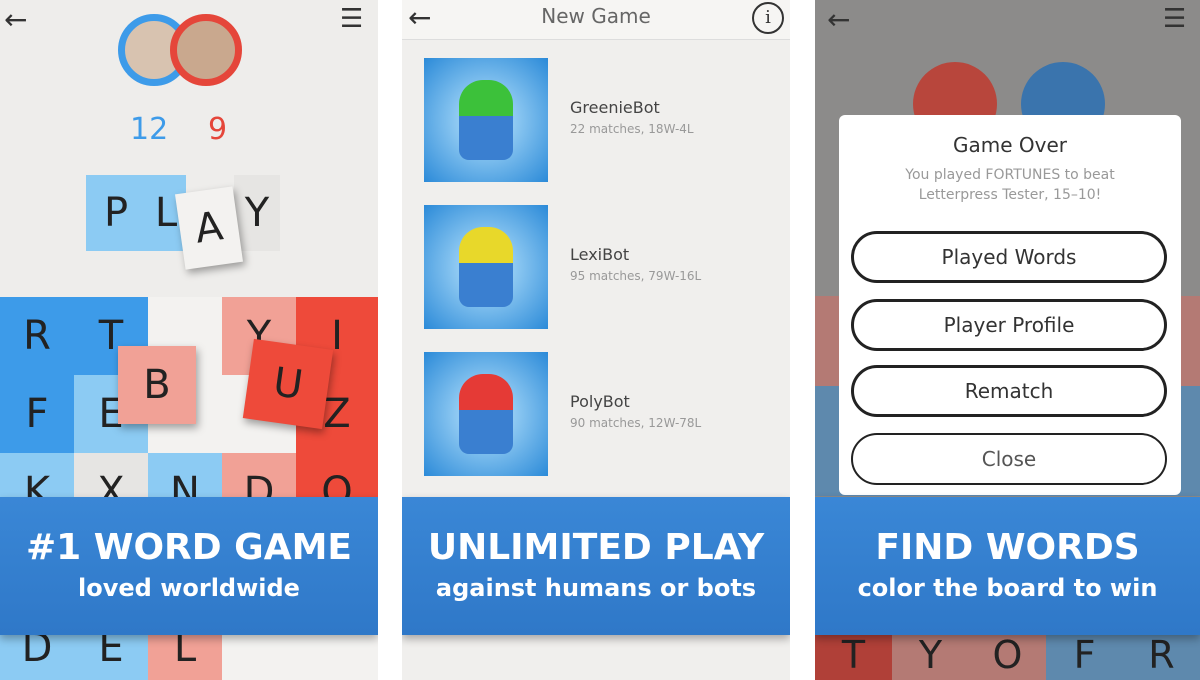 The height and width of the screenshot is (680, 1200). I want to click on play-tile: A, so click(209, 228).